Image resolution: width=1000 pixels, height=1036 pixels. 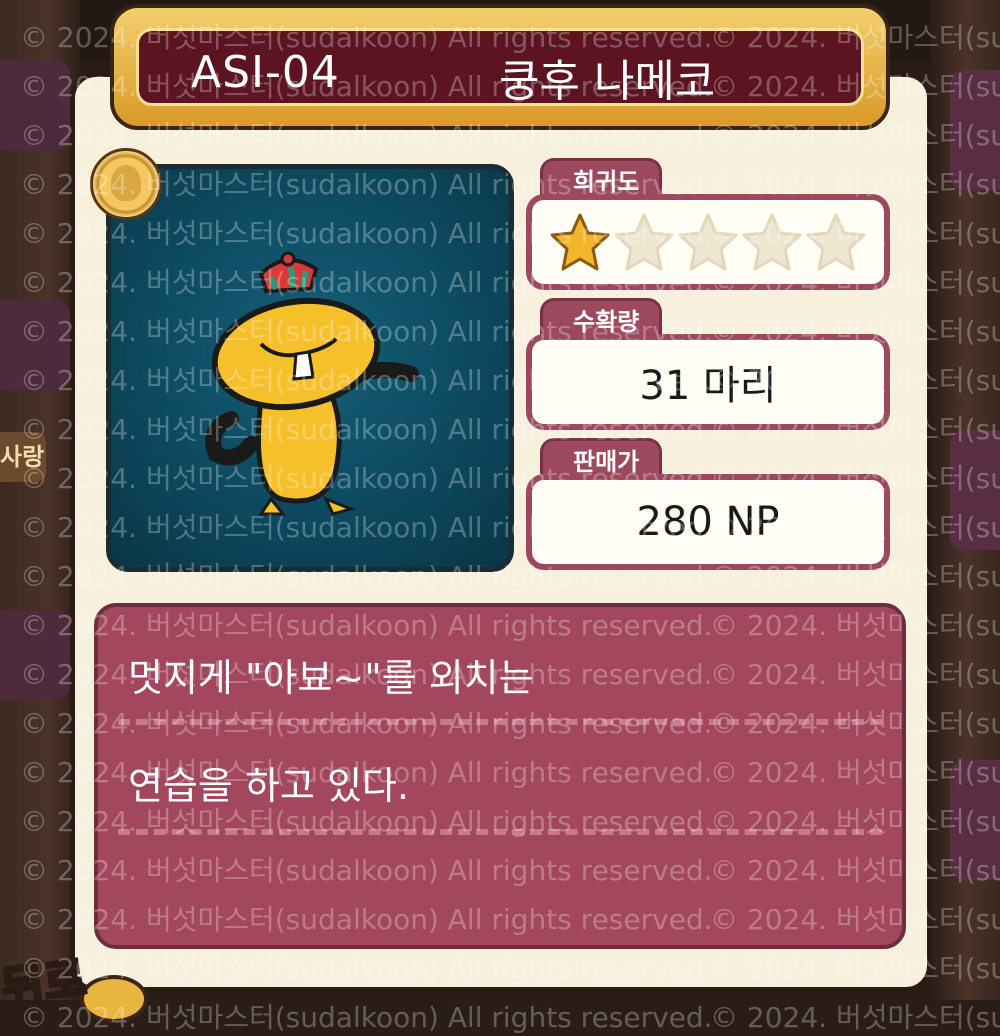 I want to click on harvest-value: 31 마리, so click(x=708, y=382).